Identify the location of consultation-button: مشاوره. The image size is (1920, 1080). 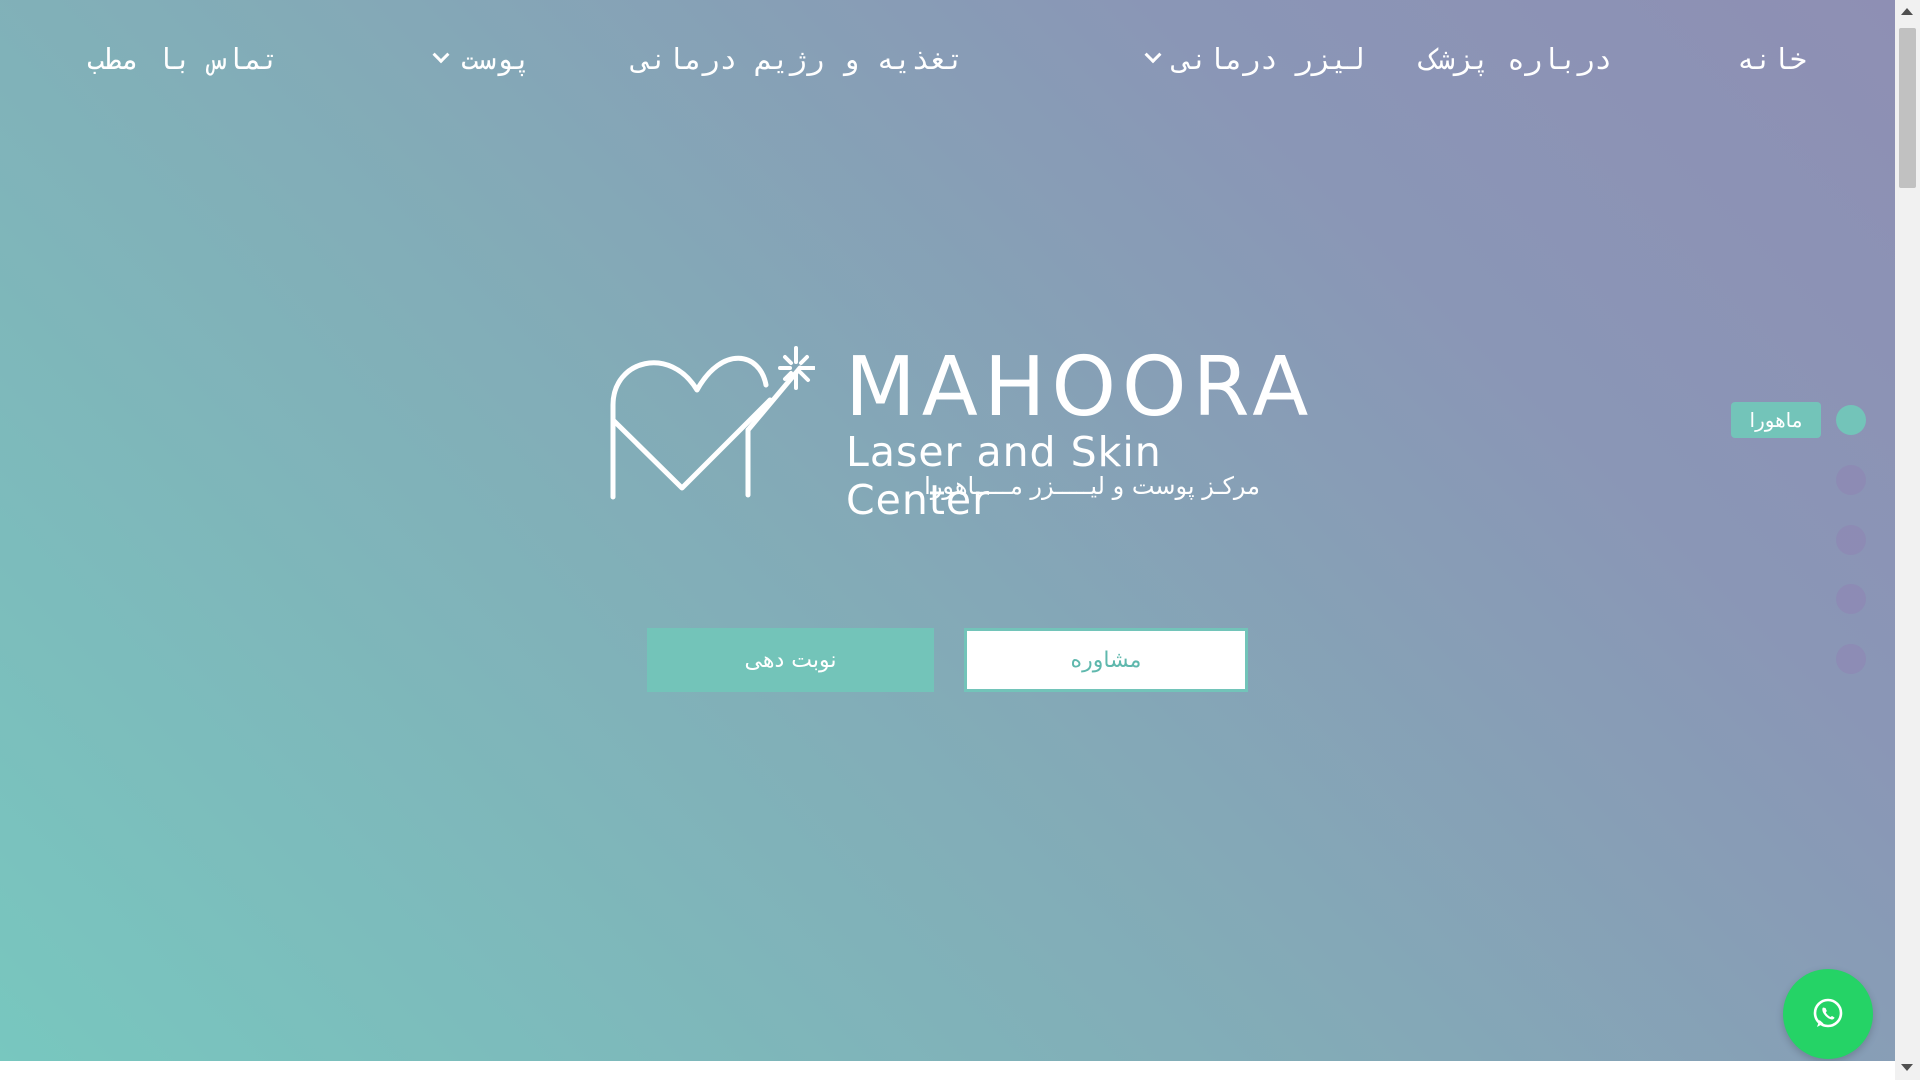
(1106, 660).